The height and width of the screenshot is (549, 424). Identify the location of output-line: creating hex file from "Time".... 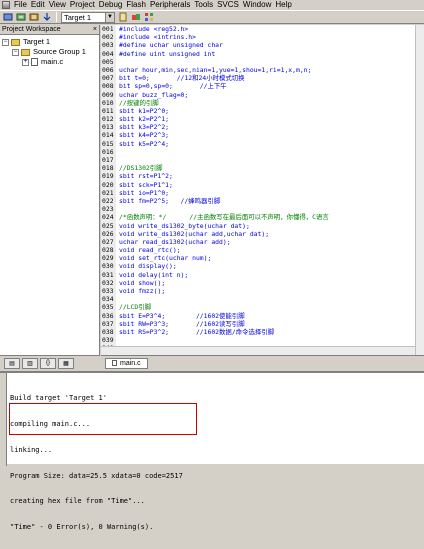
(77, 501).